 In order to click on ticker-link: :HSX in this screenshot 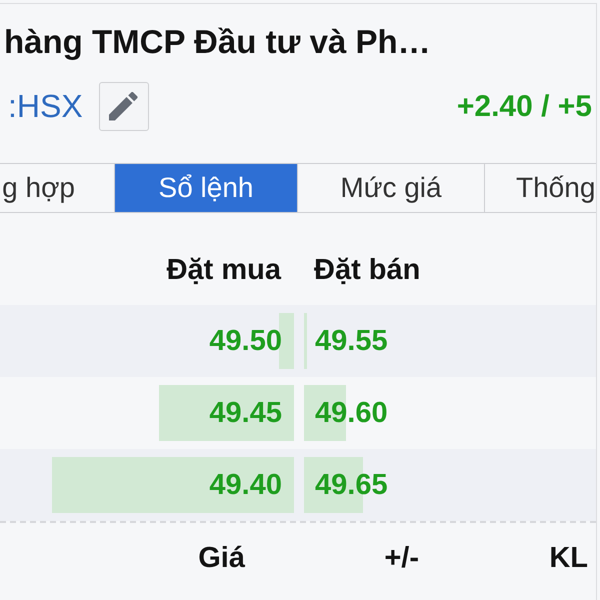, I will do `click(45, 106)`.